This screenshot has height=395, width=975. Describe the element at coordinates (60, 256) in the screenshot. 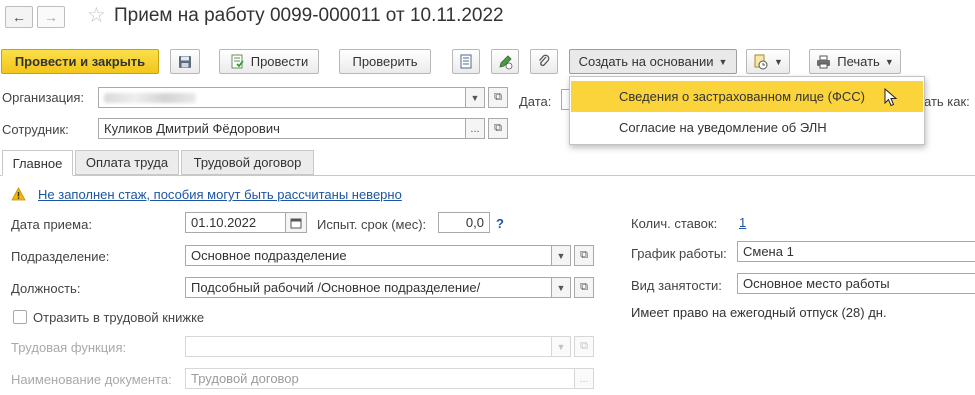

I see `department-label: Подразделение:` at that location.